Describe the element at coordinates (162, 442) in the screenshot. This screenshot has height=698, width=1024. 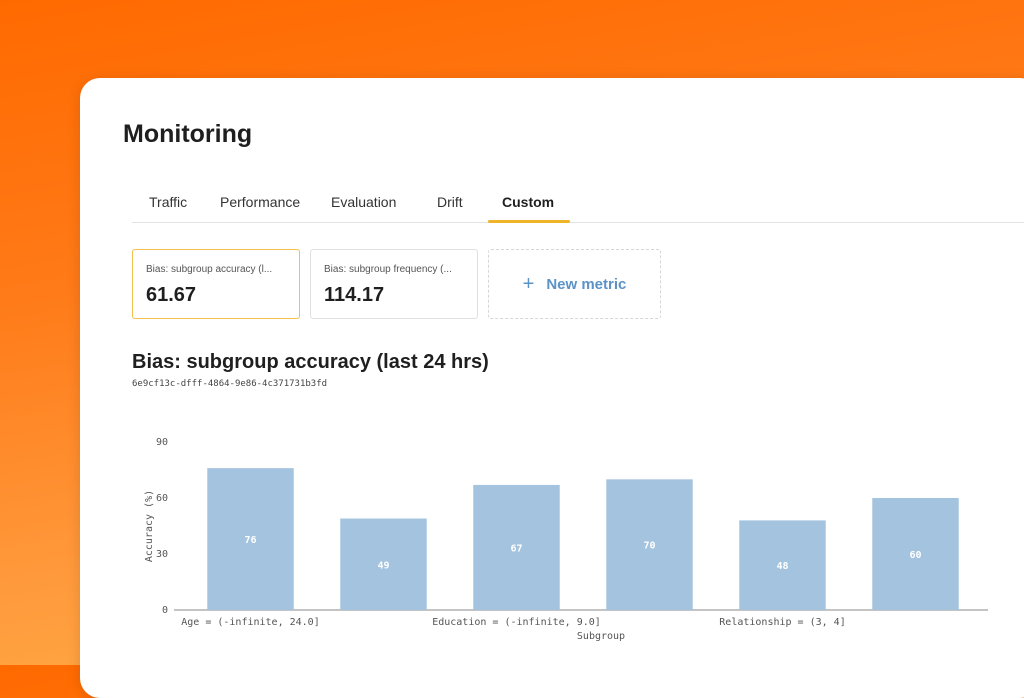
I see `y-tick-label: 90` at that location.